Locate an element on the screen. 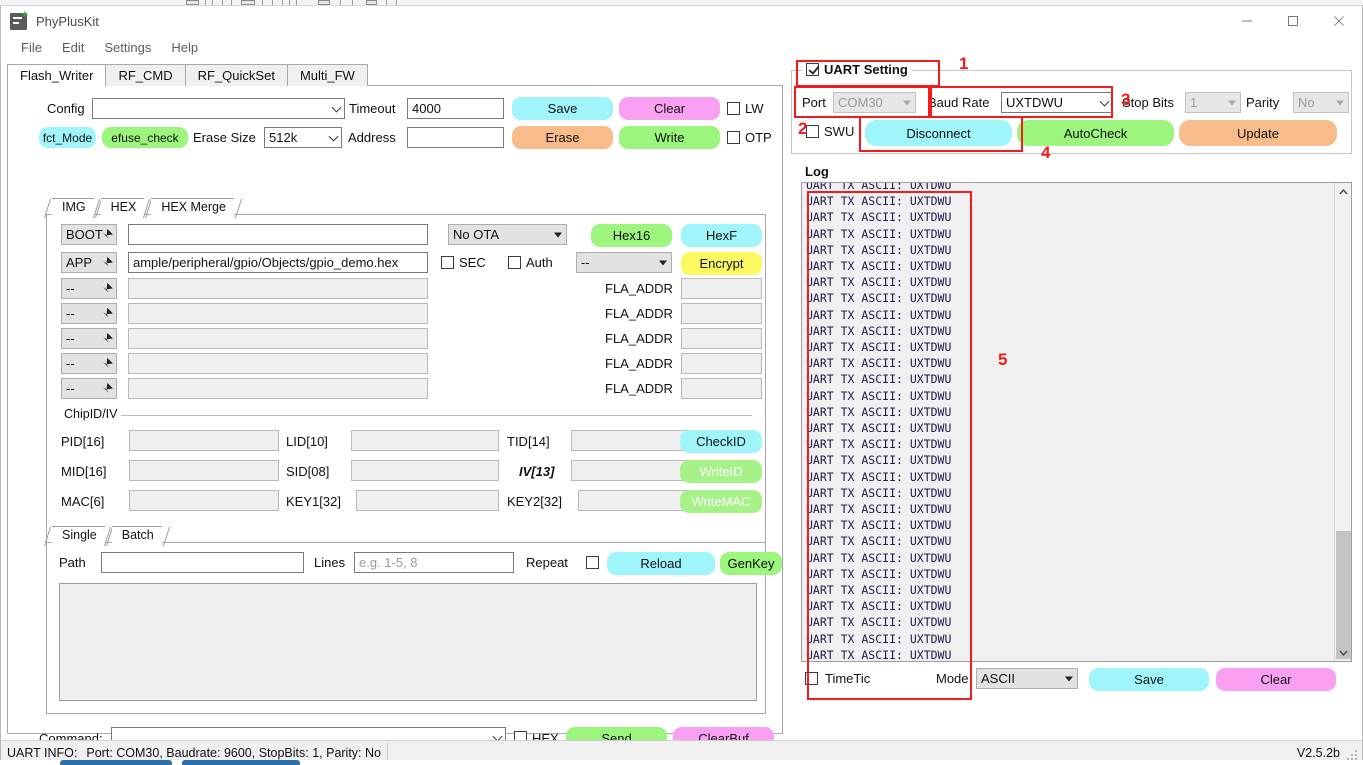 This screenshot has width=1363, height=765. ota-select: No OTA is located at coordinates (507, 234).